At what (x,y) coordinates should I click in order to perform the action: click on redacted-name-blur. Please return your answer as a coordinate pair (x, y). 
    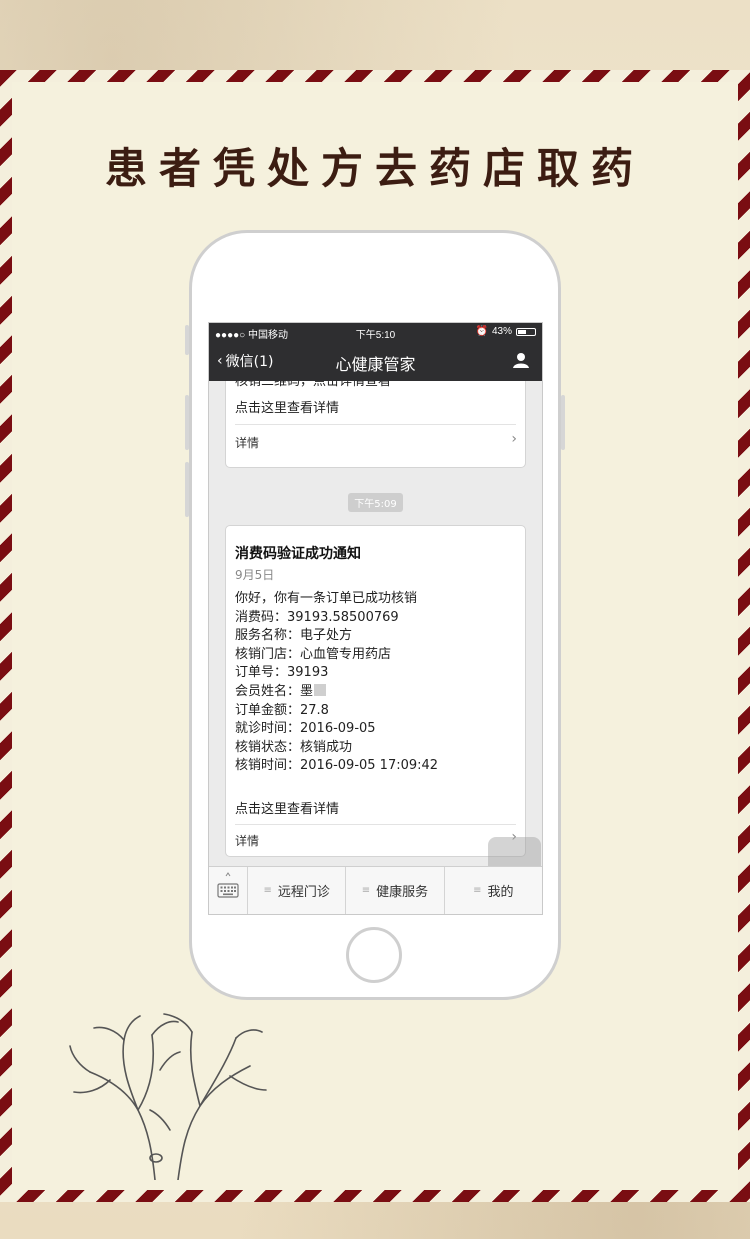
    Looking at the image, I should click on (320, 689).